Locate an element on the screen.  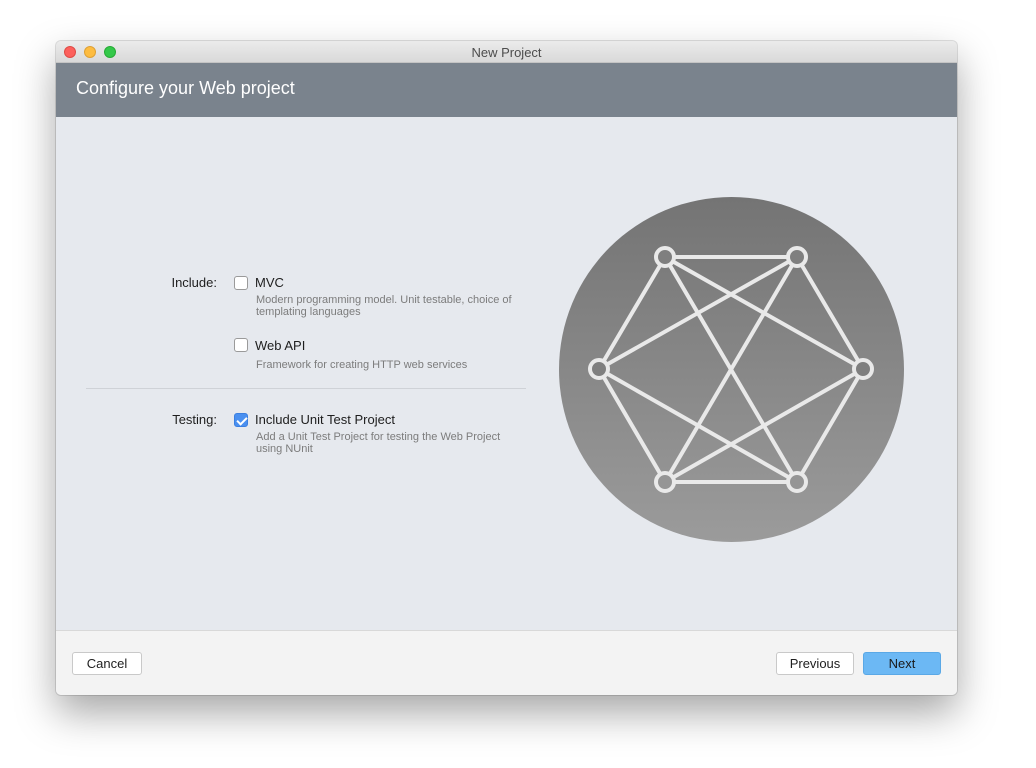
next-button: Next is located at coordinates (902, 663).